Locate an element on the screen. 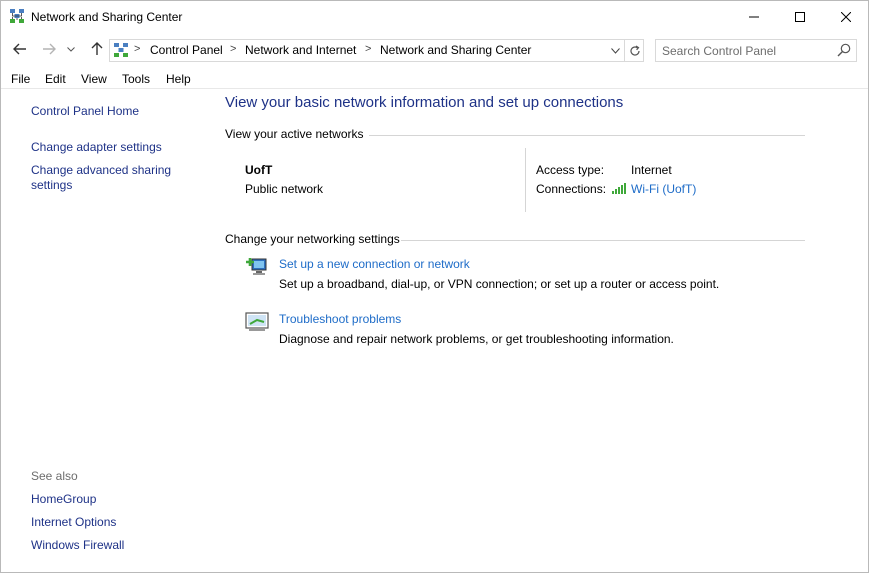 The width and height of the screenshot is (869, 573). back-arrow-icon is located at coordinates (19, 49).